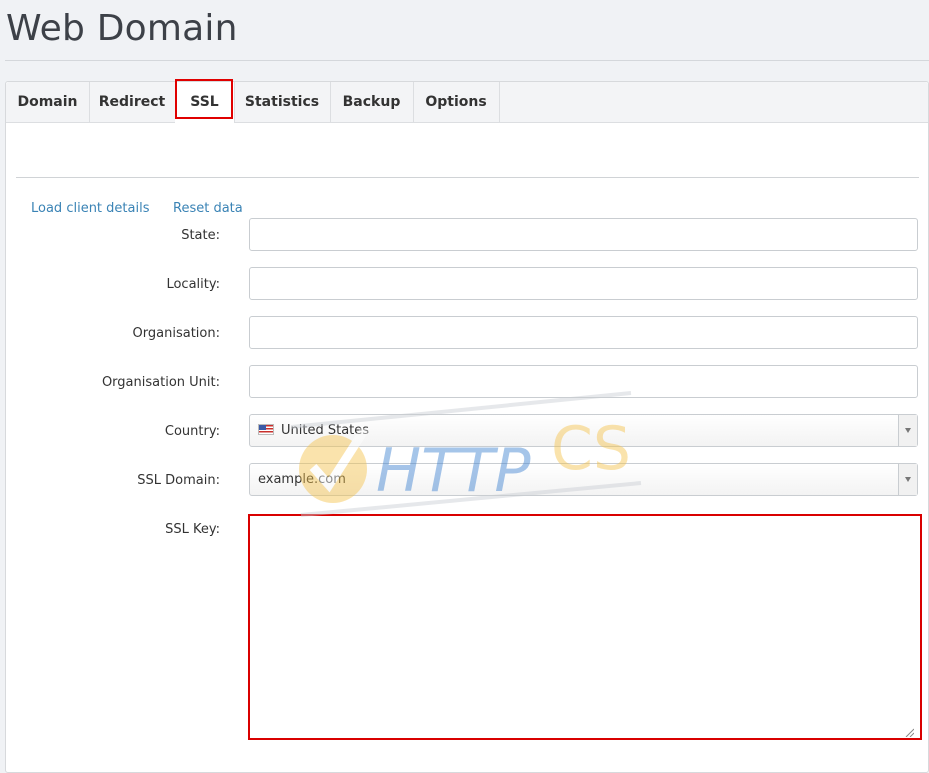  I want to click on tab-domain: Domain, so click(48, 102).